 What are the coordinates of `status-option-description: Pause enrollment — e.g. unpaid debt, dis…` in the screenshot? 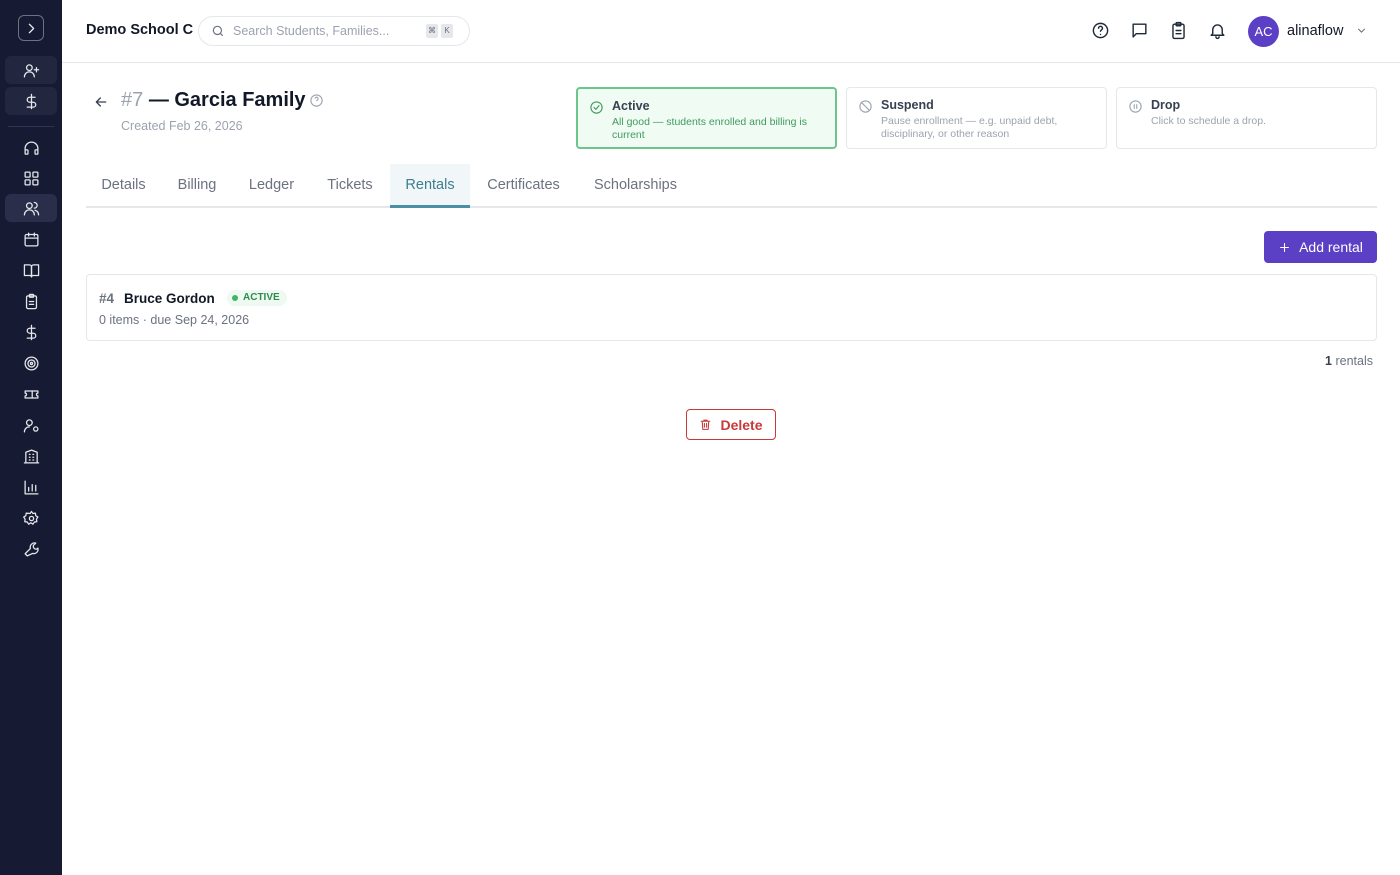 It's located at (969, 127).